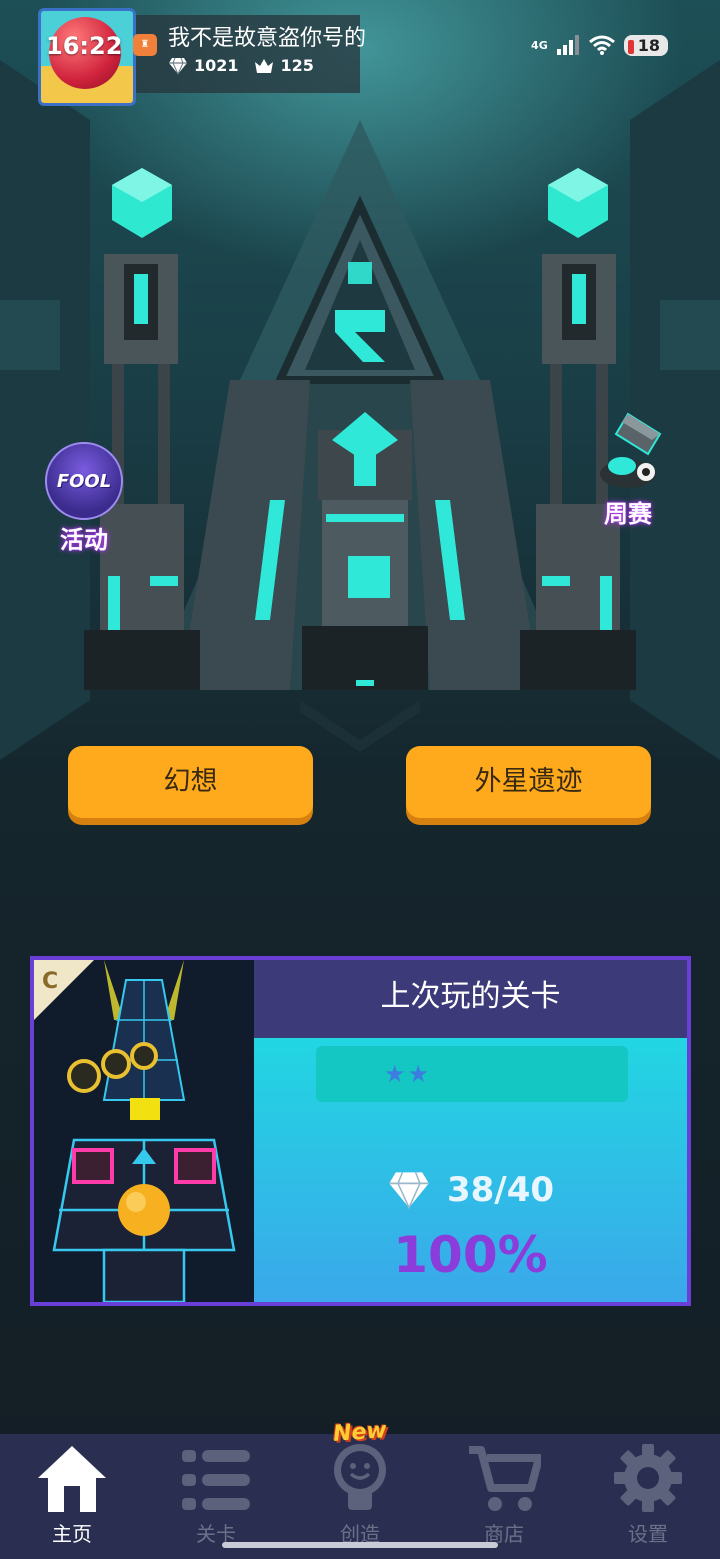  Describe the element at coordinates (216, 1480) in the screenshot. I see `list-icon` at that location.